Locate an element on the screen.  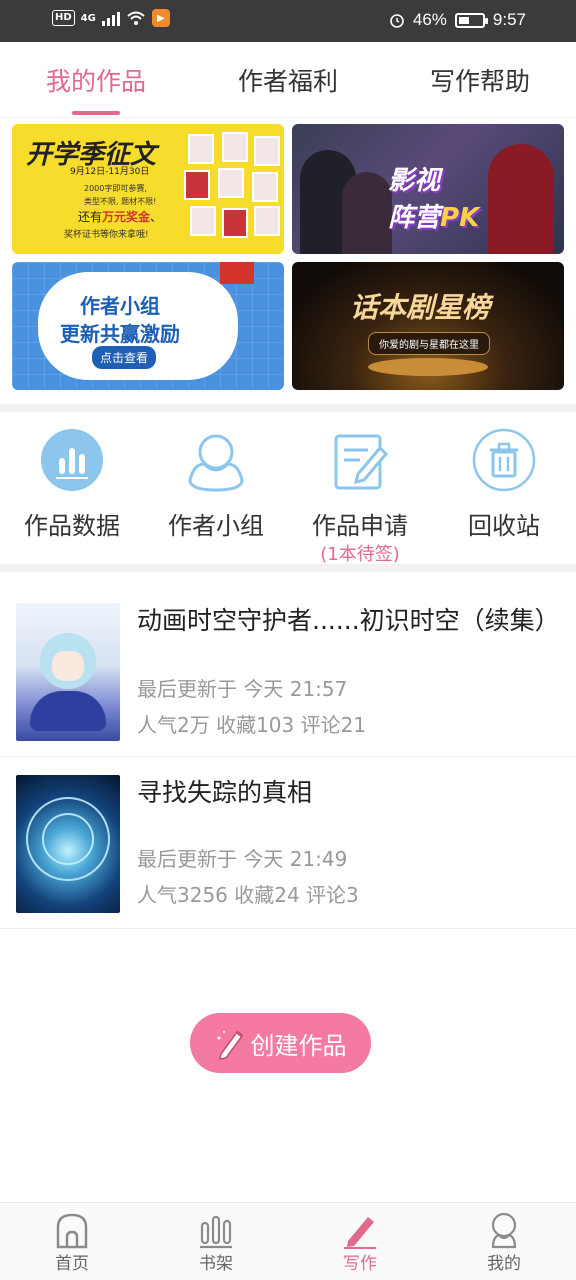
nav-home: 首页 is located at coordinates (72, 1241).